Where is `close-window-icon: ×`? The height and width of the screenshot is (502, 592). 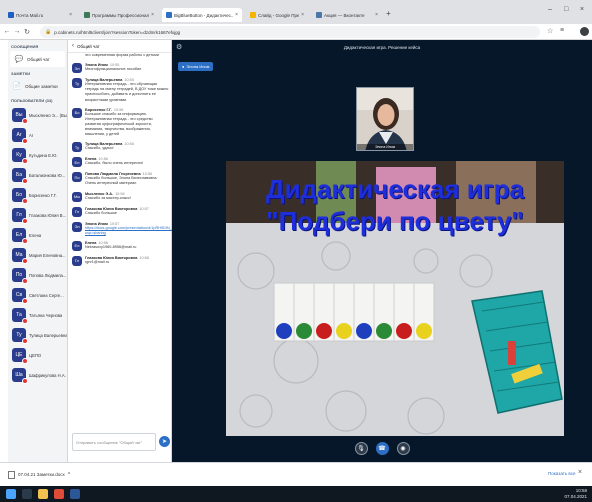
close-window-icon: × is located at coordinates (582, 9).